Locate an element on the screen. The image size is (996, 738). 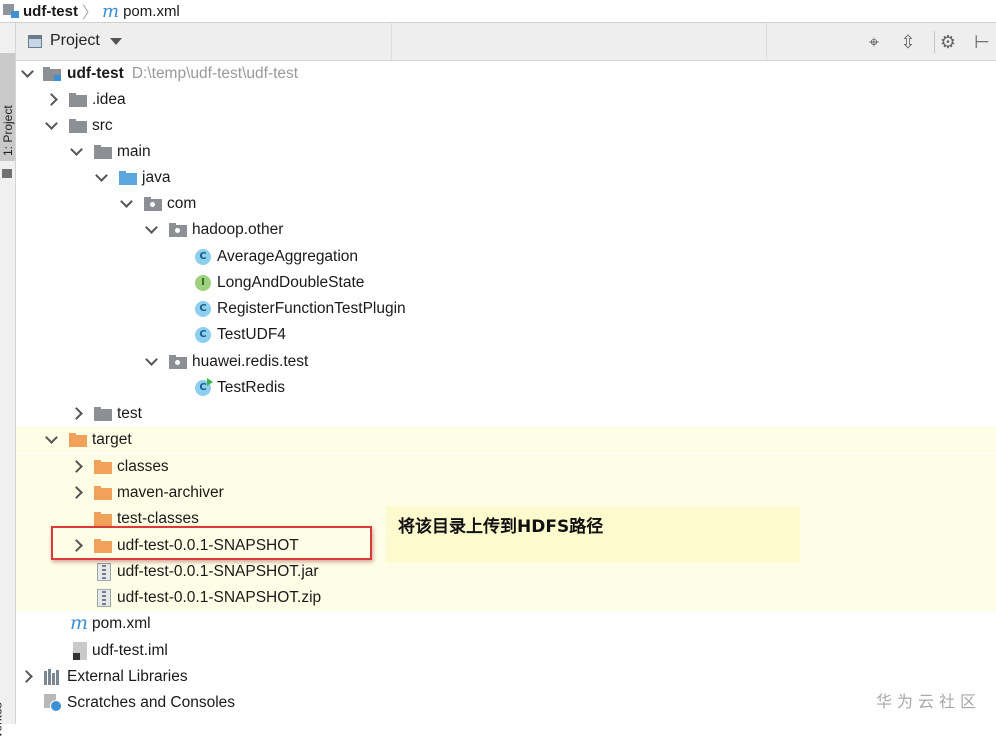
tree-item-huawei-redis-test: huawei.redis.test is located at coordinates (506, 362).